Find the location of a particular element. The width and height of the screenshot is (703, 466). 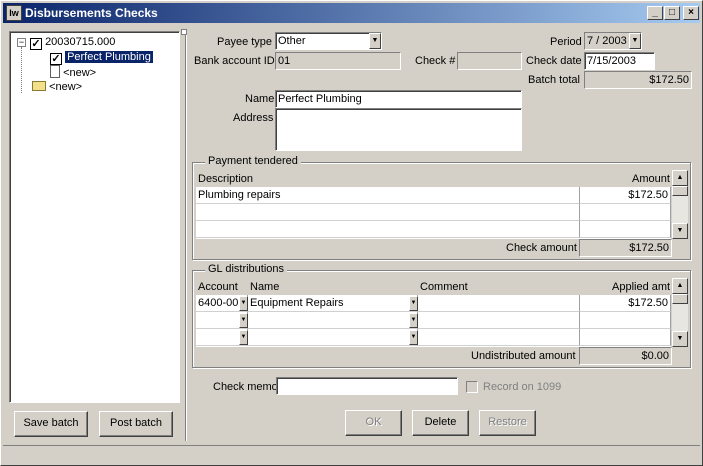

period-select: 7 / 2003 ▼ is located at coordinates (613, 41).